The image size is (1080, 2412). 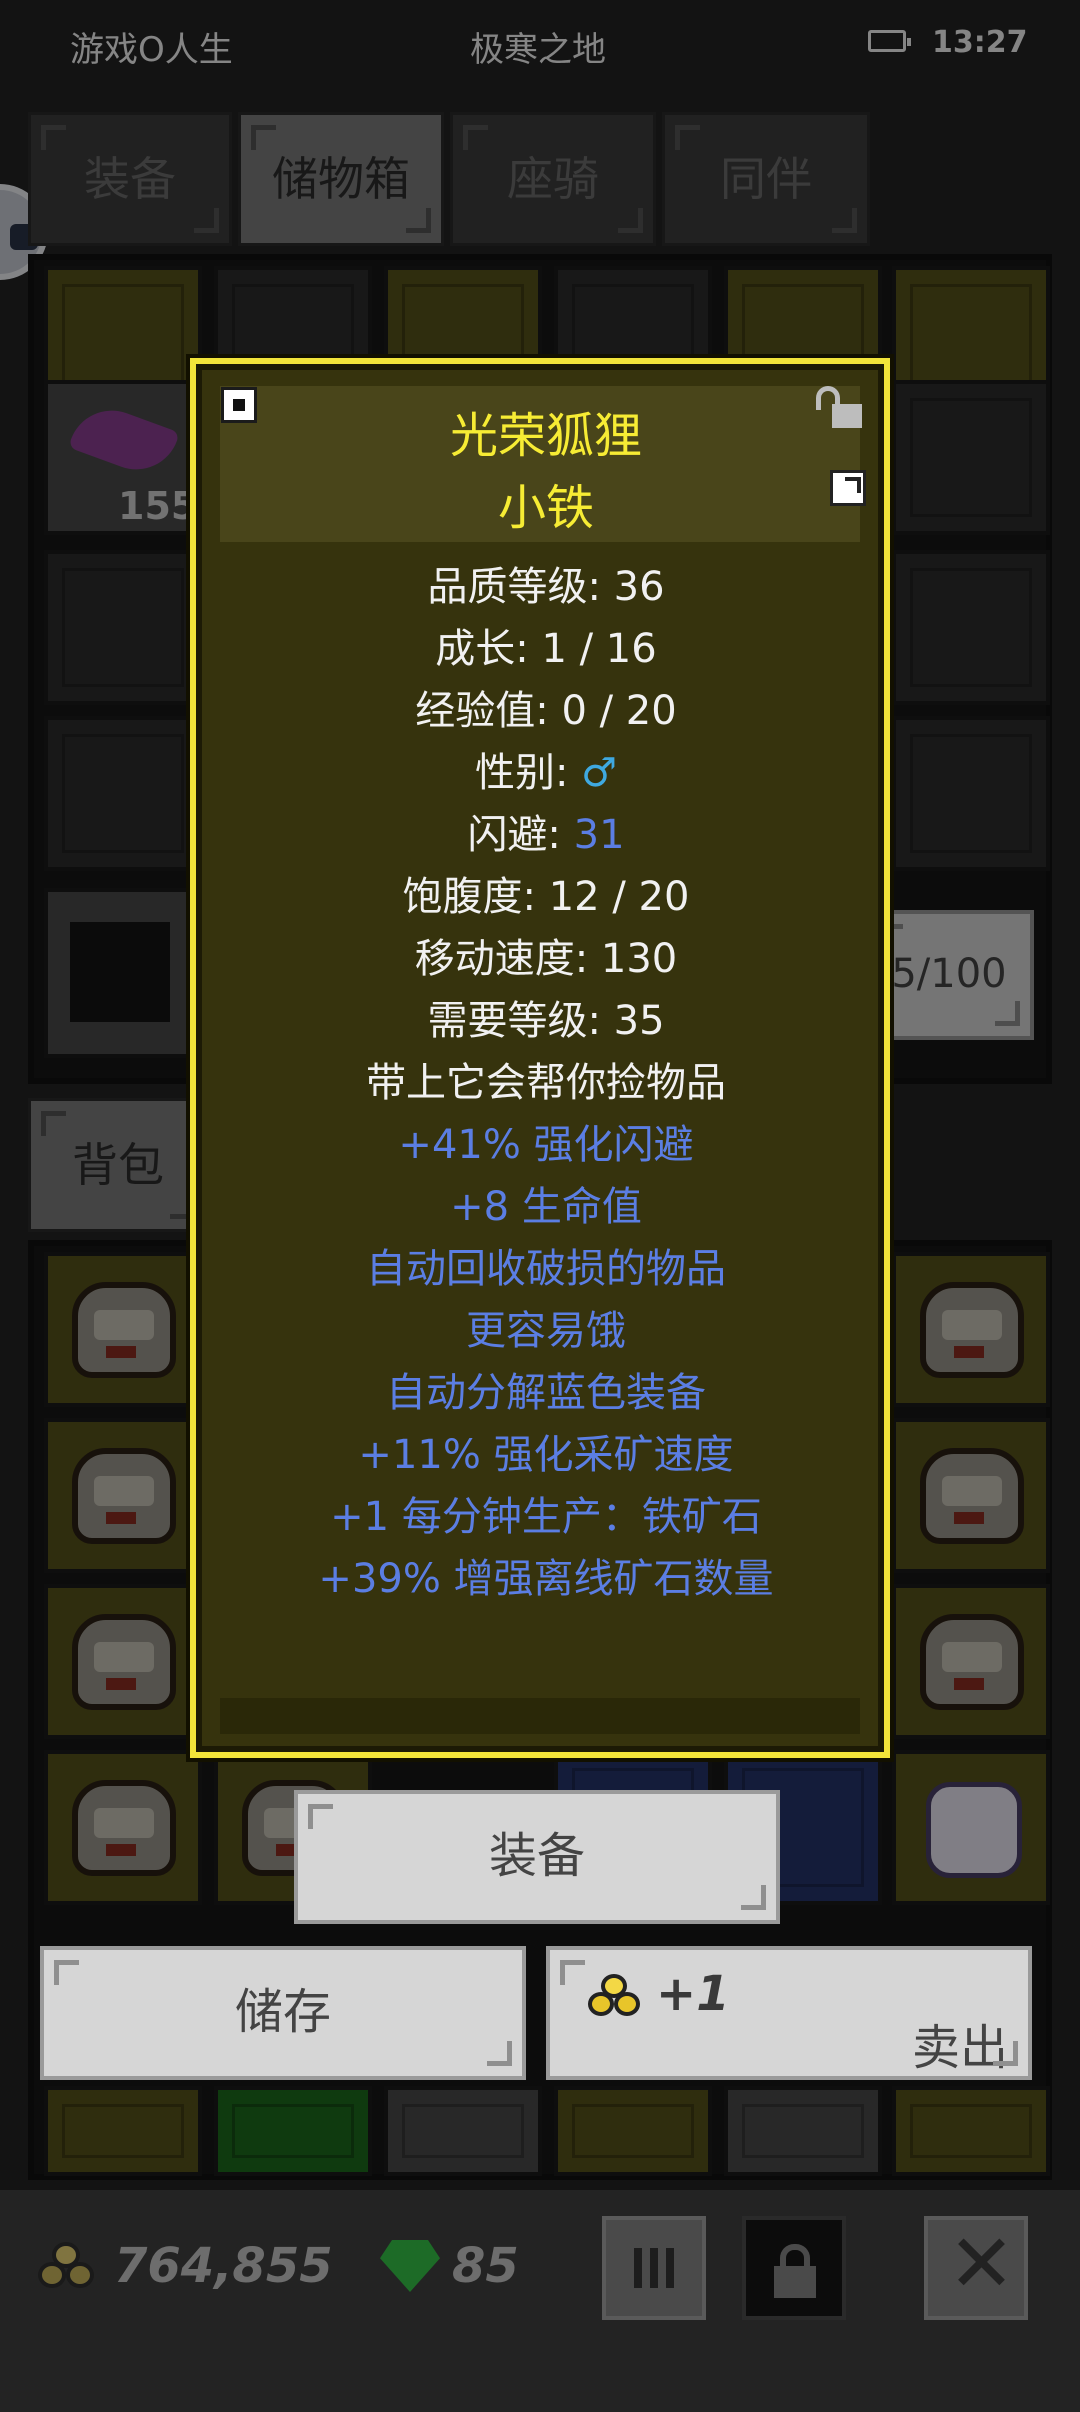 I want to click on close-button: ✕, so click(x=976, y=2268).